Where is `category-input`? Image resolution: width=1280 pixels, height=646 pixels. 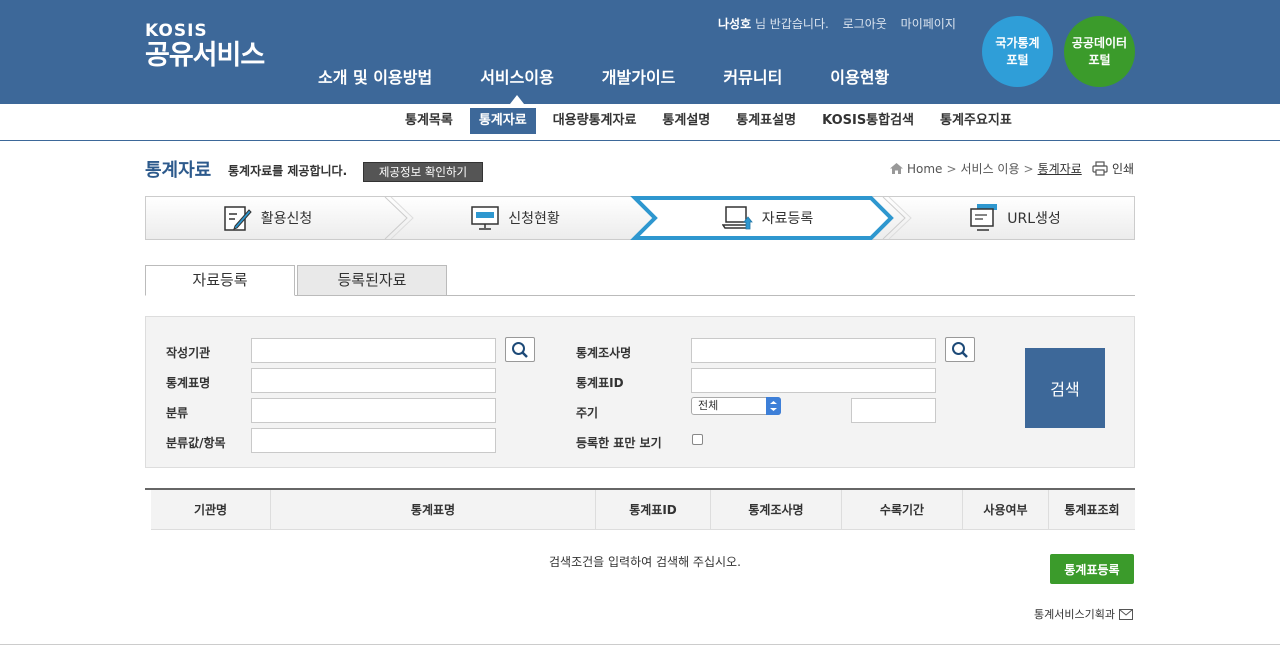
category-input is located at coordinates (373, 410).